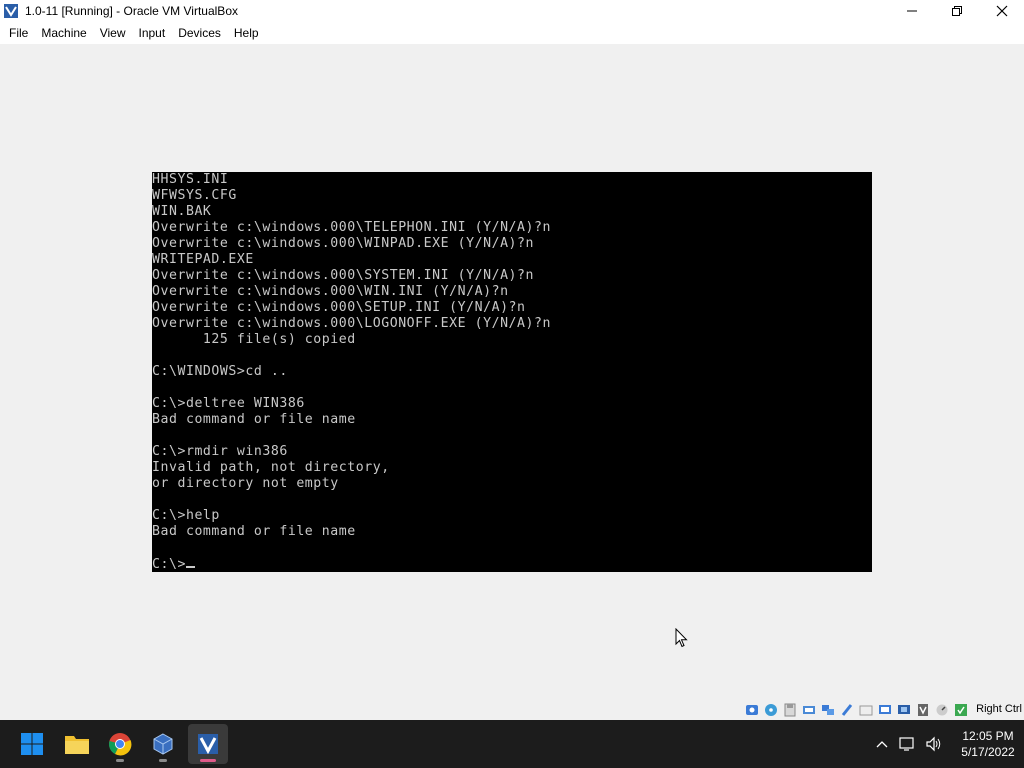  What do you see at coordinates (512, 11) in the screenshot?
I see `title-bar: 1.0-11 [Running] - Oracle VM VirtualBox` at bounding box center [512, 11].